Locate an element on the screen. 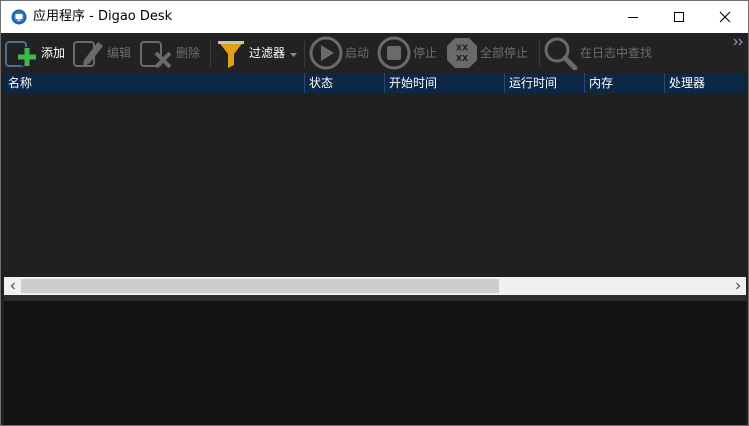 Image resolution: width=749 pixels, height=426 pixels. chevron-left-icon is located at coordinates (12, 286).